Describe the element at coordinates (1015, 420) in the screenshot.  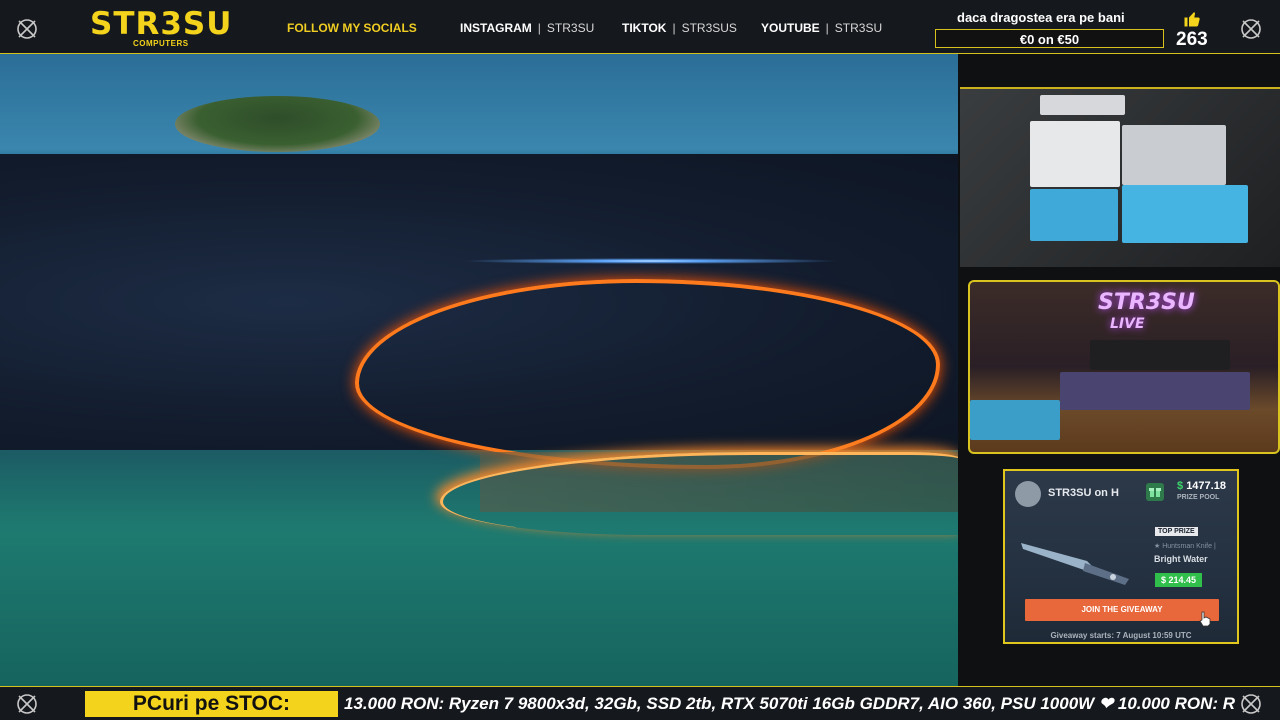
I see `product-box-image` at that location.